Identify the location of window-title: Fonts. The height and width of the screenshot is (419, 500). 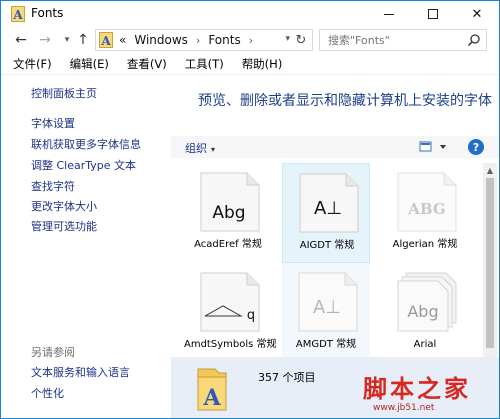
(47, 13).